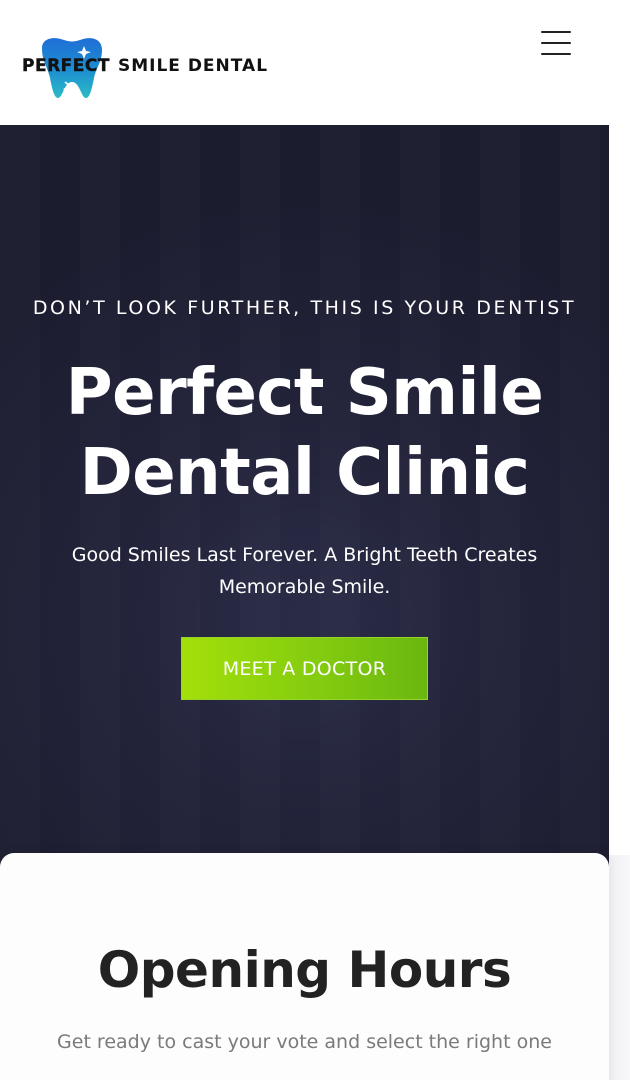 The width and height of the screenshot is (630, 1080). I want to click on site-header: PERFECT SMILE DENTAL, so click(304, 62).